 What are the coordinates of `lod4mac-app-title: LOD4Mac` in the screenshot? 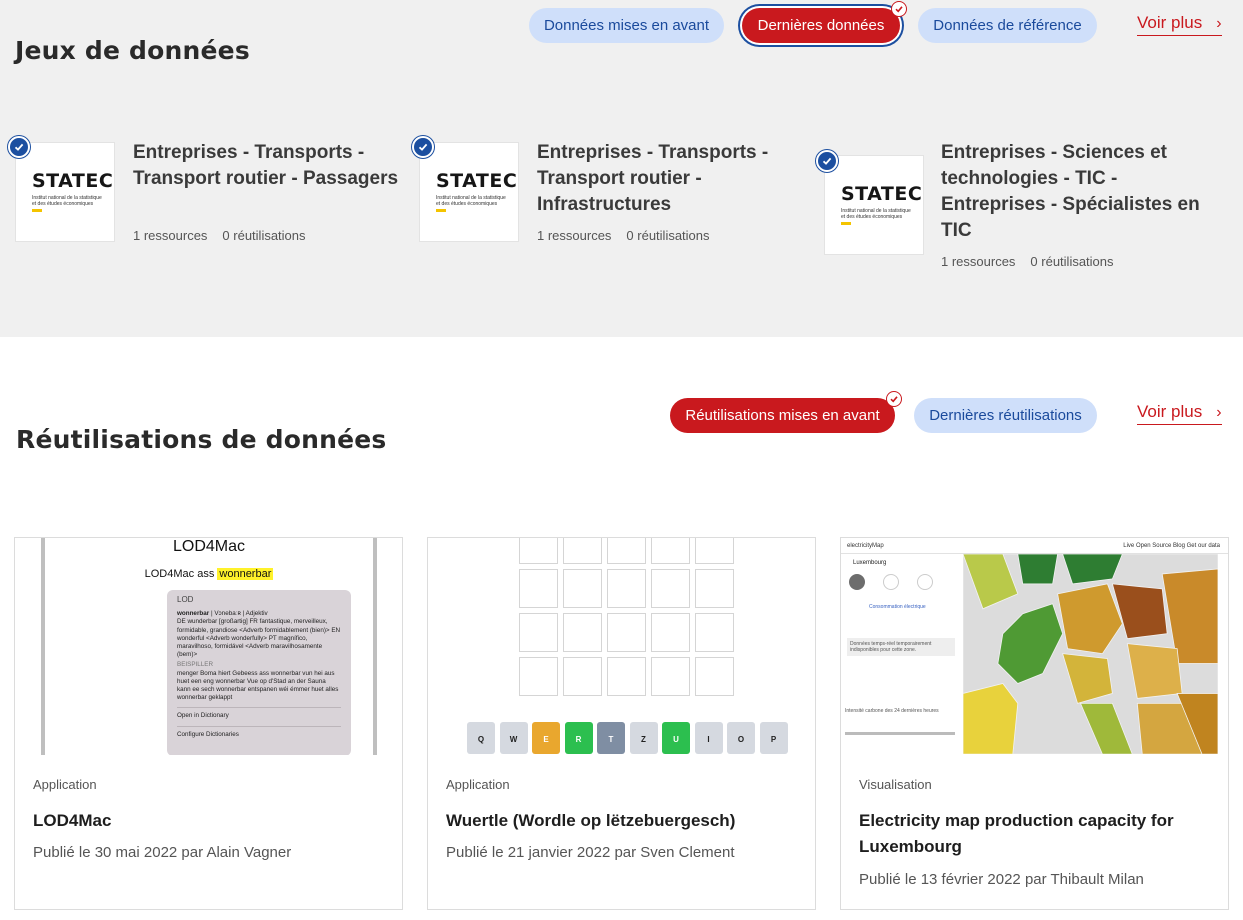 It's located at (209, 546).